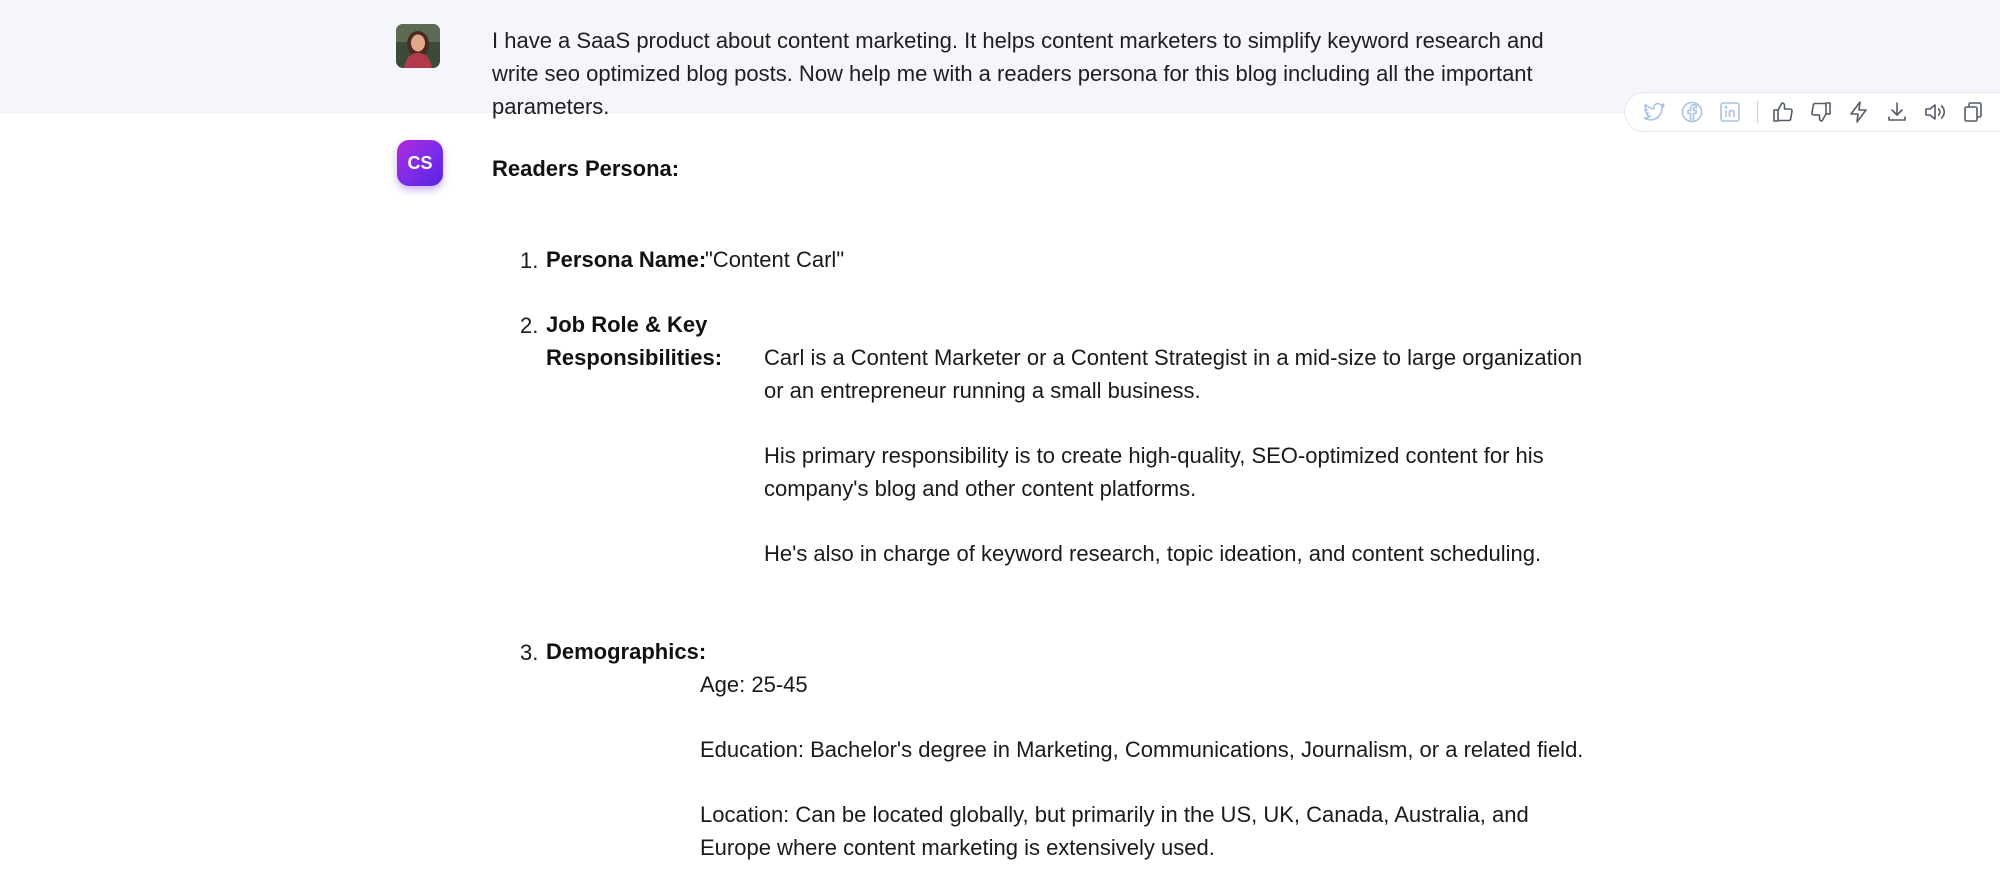 The width and height of the screenshot is (2000, 877). Describe the element at coordinates (529, 260) in the screenshot. I see `list-number: 1.` at that location.